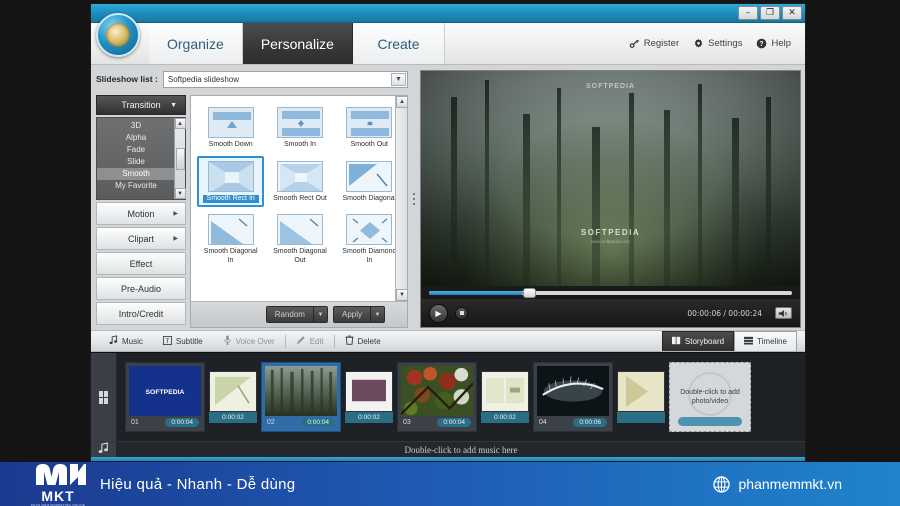 This screenshot has height=506, width=900. I want to click on gear-icon, so click(698, 43).